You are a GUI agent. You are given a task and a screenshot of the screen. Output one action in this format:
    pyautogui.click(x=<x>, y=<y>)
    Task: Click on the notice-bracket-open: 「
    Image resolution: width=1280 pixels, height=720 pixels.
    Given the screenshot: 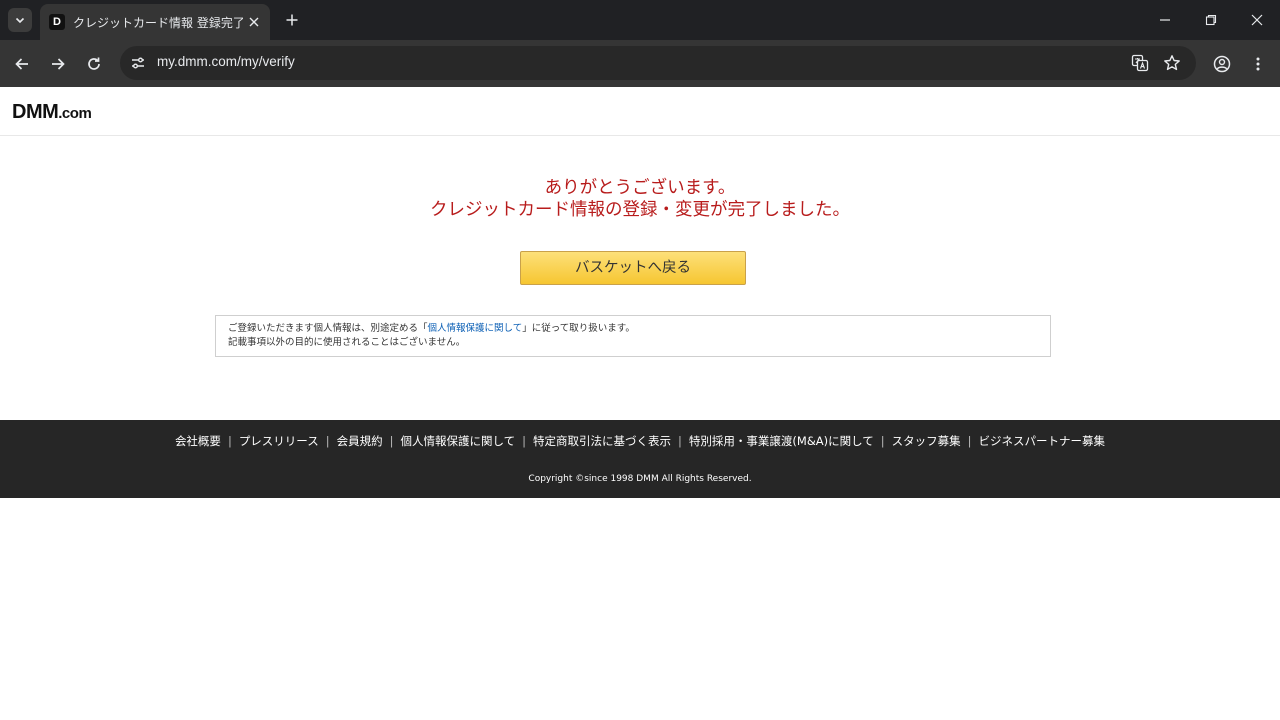 What is the action you would take?
    pyautogui.click(x=423, y=328)
    